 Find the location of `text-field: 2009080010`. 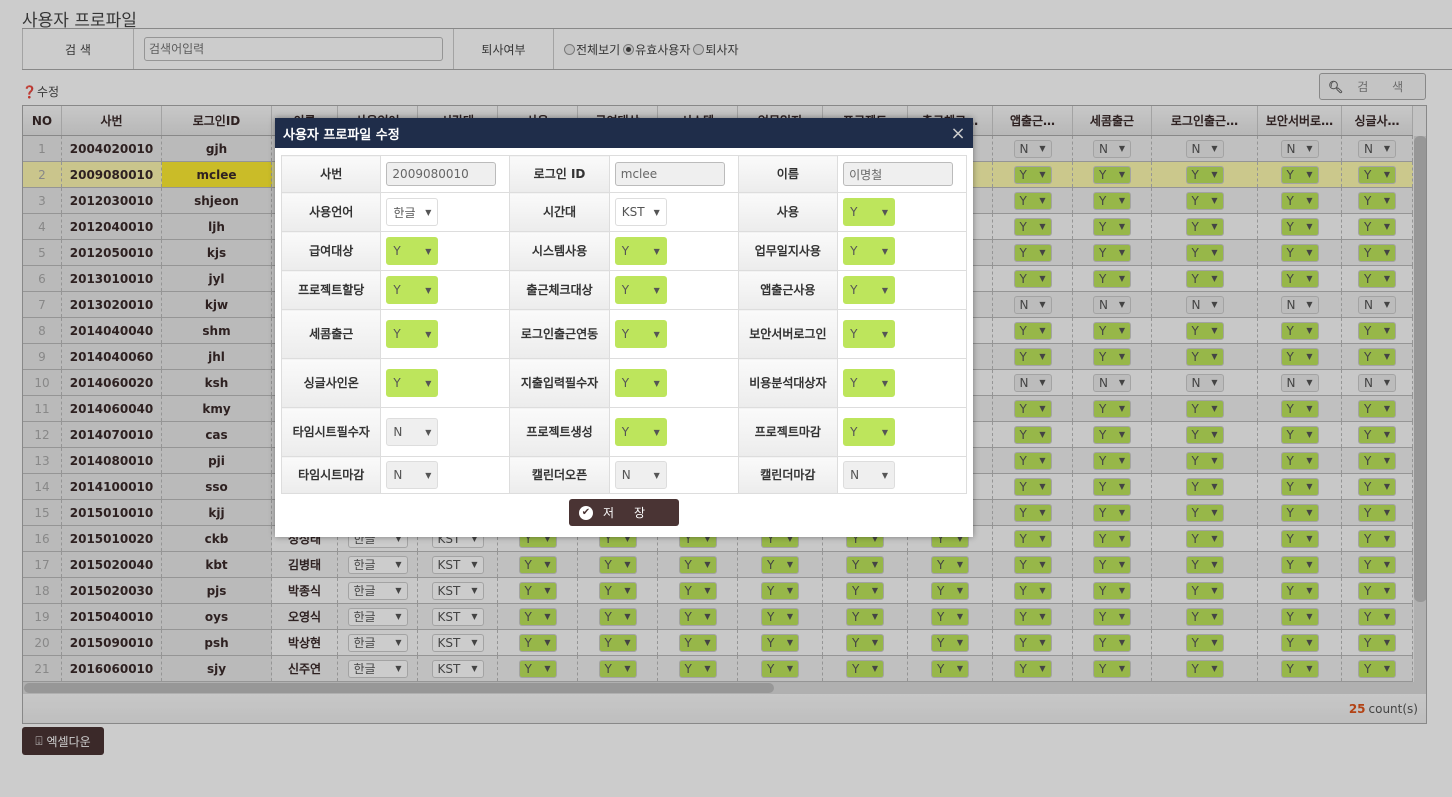

text-field: 2009080010 is located at coordinates (441, 174).